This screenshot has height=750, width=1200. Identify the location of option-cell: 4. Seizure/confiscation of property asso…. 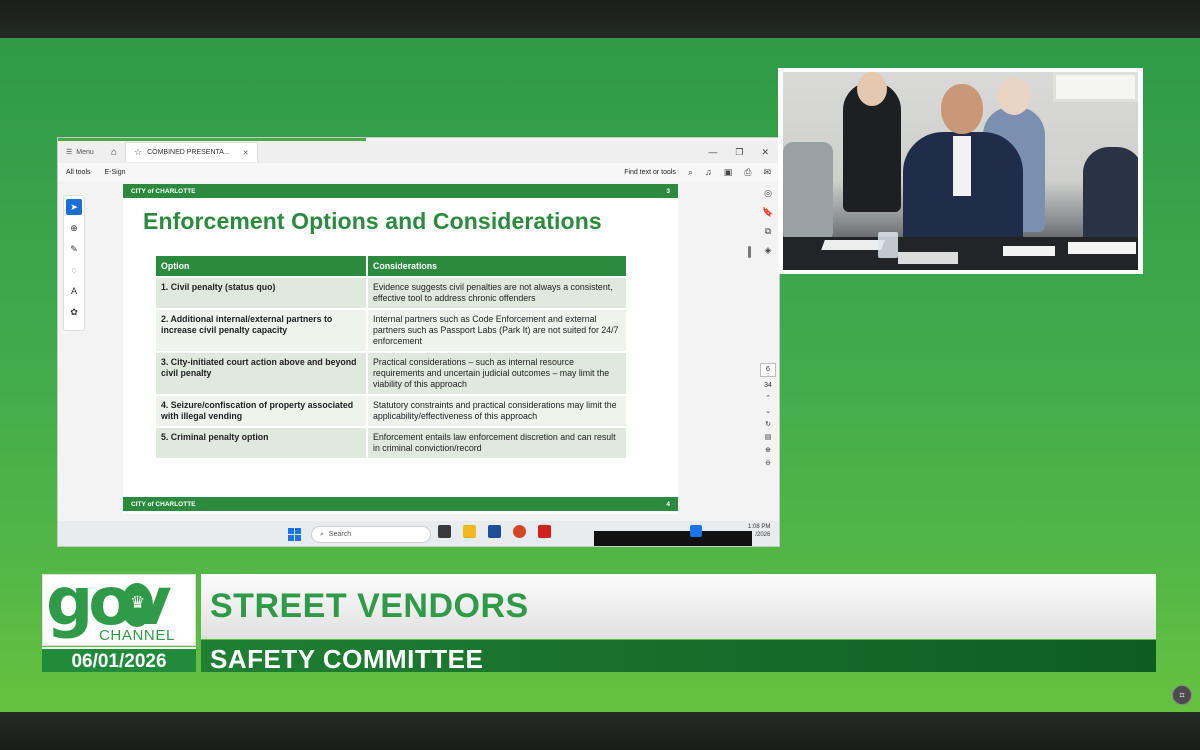
(262, 410).